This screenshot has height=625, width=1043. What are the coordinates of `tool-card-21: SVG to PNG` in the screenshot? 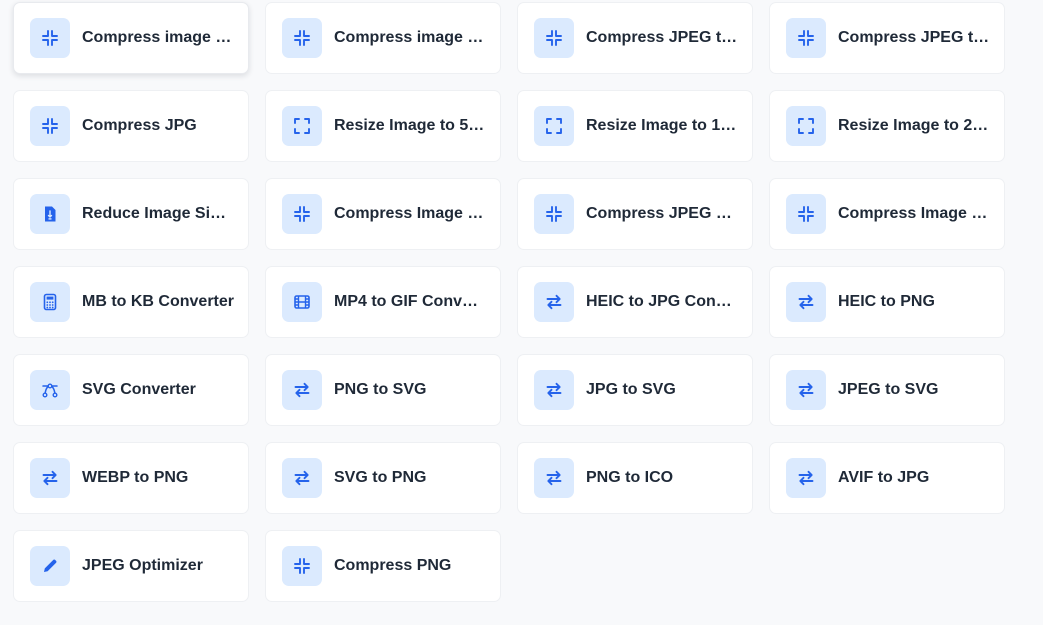 It's located at (383, 478).